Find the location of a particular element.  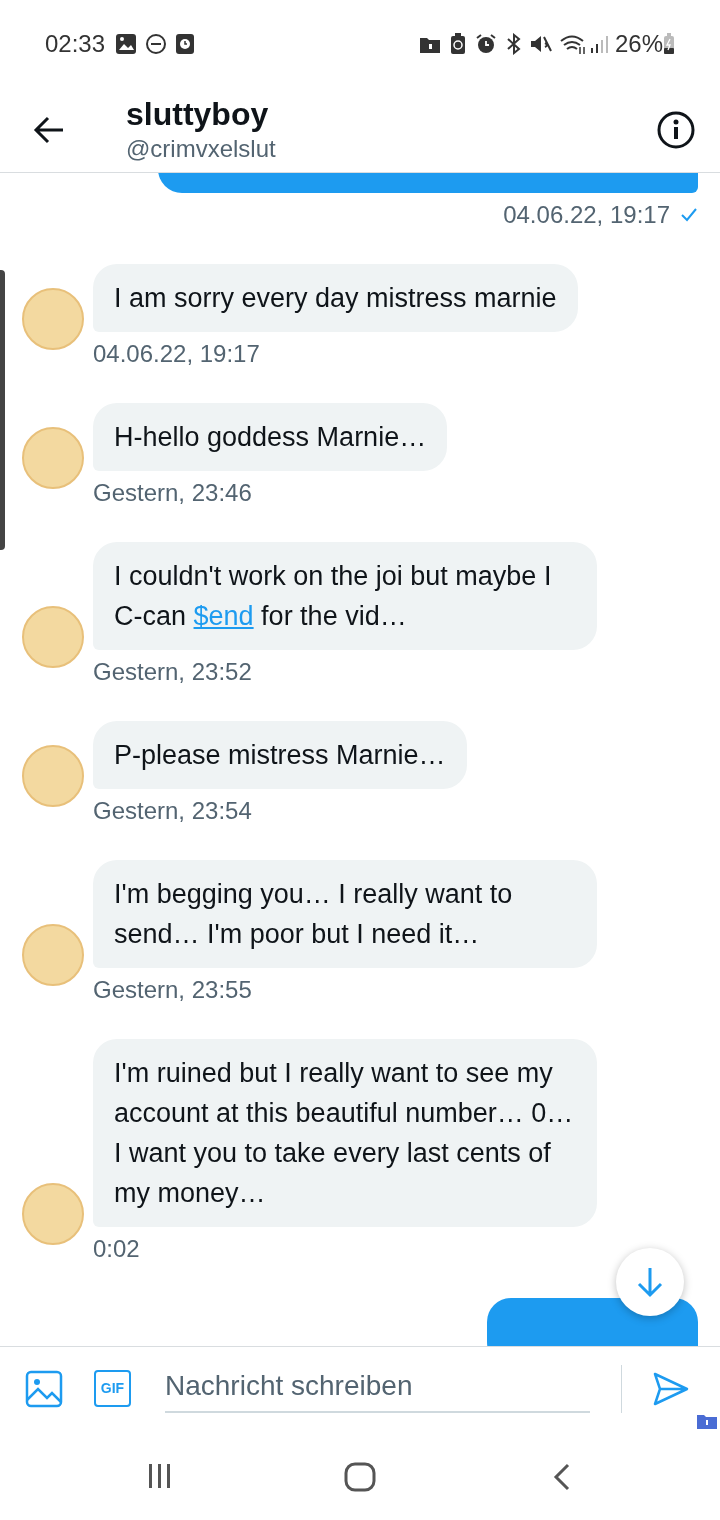

message-input: Nachricht schreiben is located at coordinates (377, 1387).